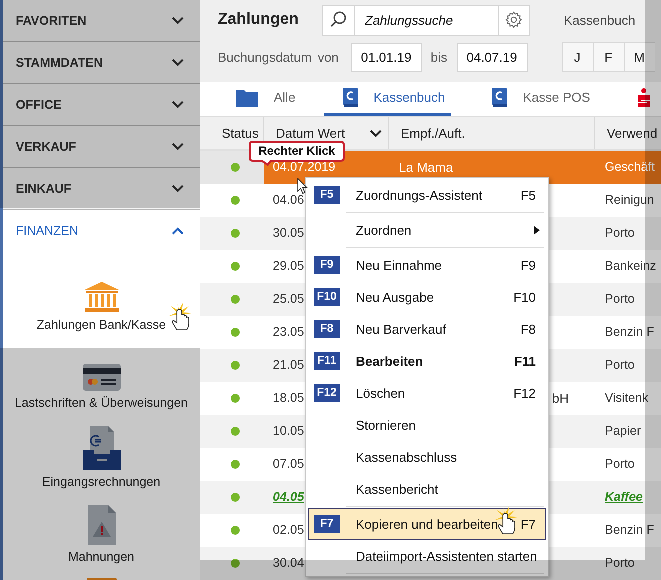 Image resolution: width=661 pixels, height=580 pixels. What do you see at coordinates (328, 57) in the screenshot?
I see `from-label: von` at bounding box center [328, 57].